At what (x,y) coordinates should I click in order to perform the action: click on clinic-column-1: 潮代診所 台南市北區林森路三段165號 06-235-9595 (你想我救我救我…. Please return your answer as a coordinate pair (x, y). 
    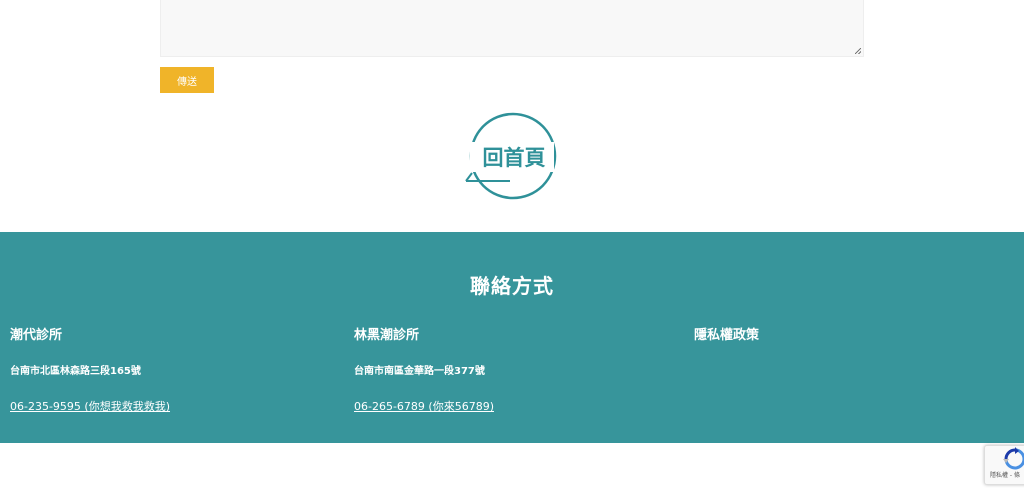
    Looking at the image, I should click on (160, 368).